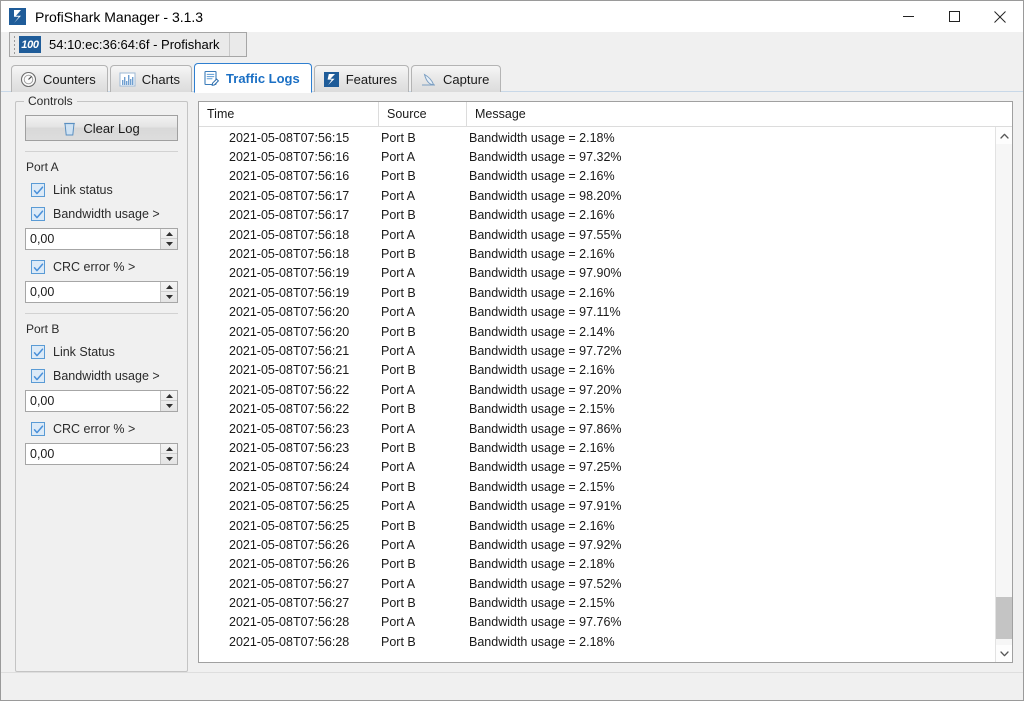 This screenshot has width=1024, height=701. What do you see at coordinates (93, 454) in the screenshot?
I see `port-b-crc-value: 0,00` at bounding box center [93, 454].